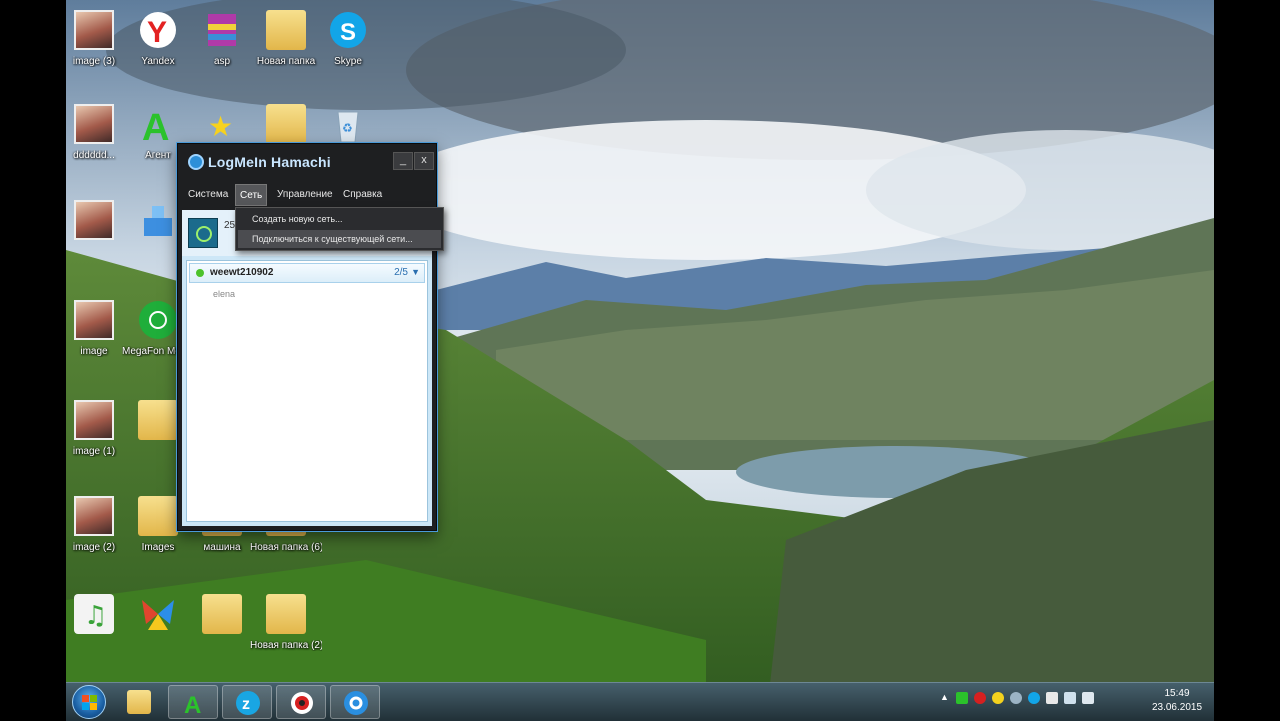  Describe the element at coordinates (158, 320) in the screenshot. I see `megafon-modem-icon` at that location.